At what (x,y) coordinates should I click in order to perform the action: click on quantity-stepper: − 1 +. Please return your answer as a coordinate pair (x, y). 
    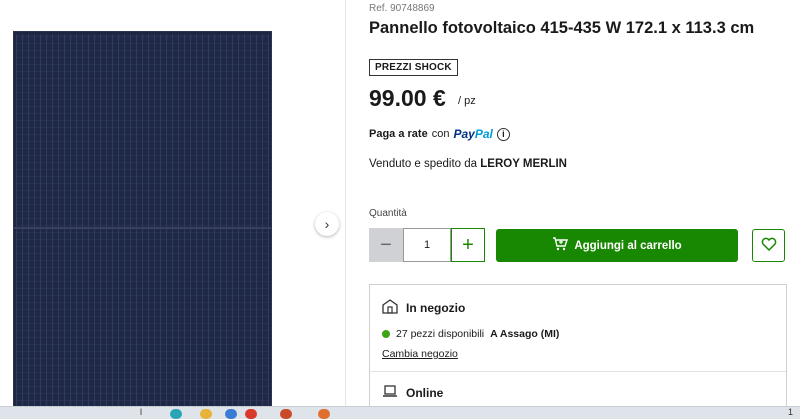
    Looking at the image, I should click on (427, 245).